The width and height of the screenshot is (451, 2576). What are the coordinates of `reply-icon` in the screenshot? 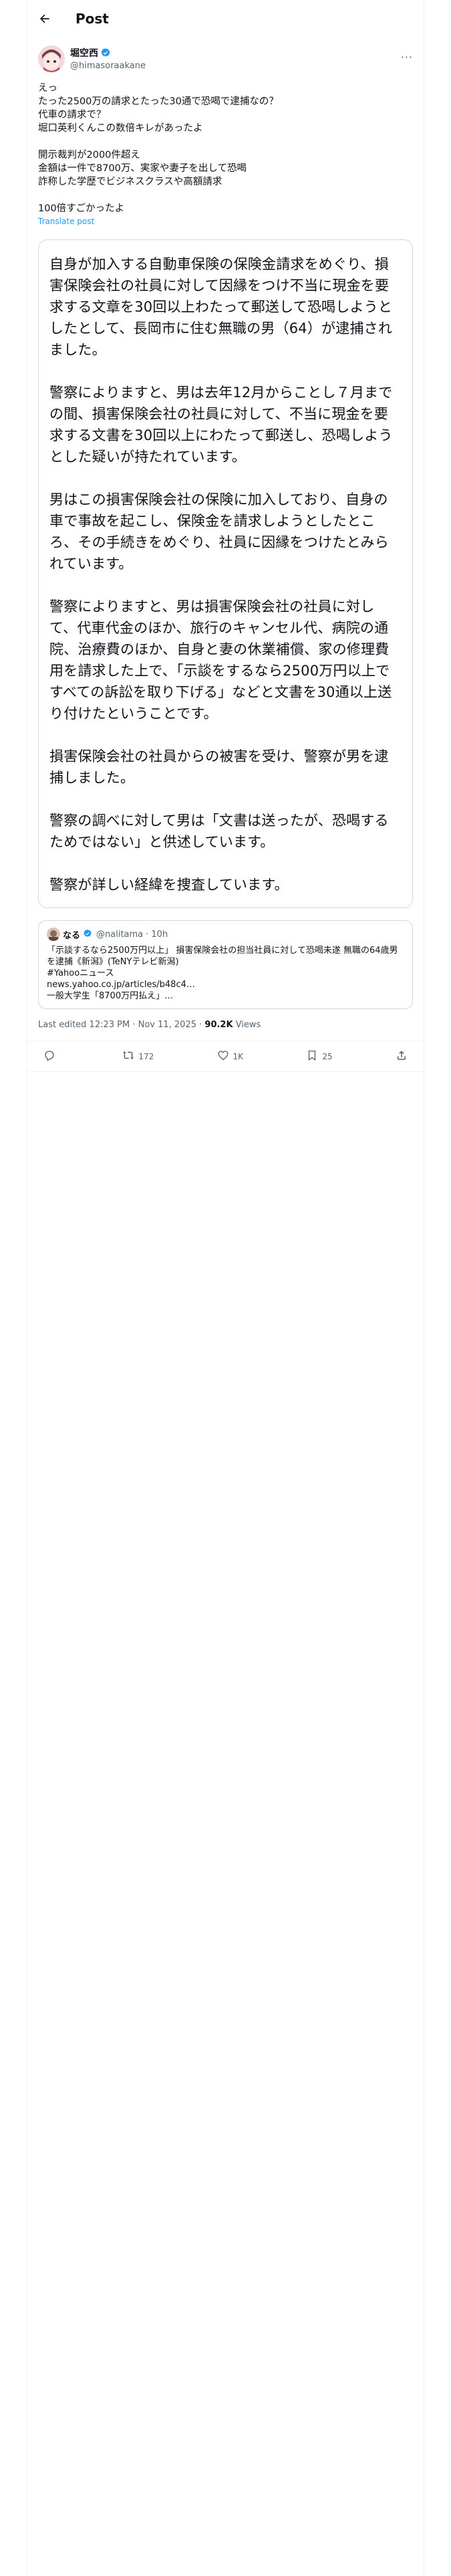 It's located at (49, 1056).